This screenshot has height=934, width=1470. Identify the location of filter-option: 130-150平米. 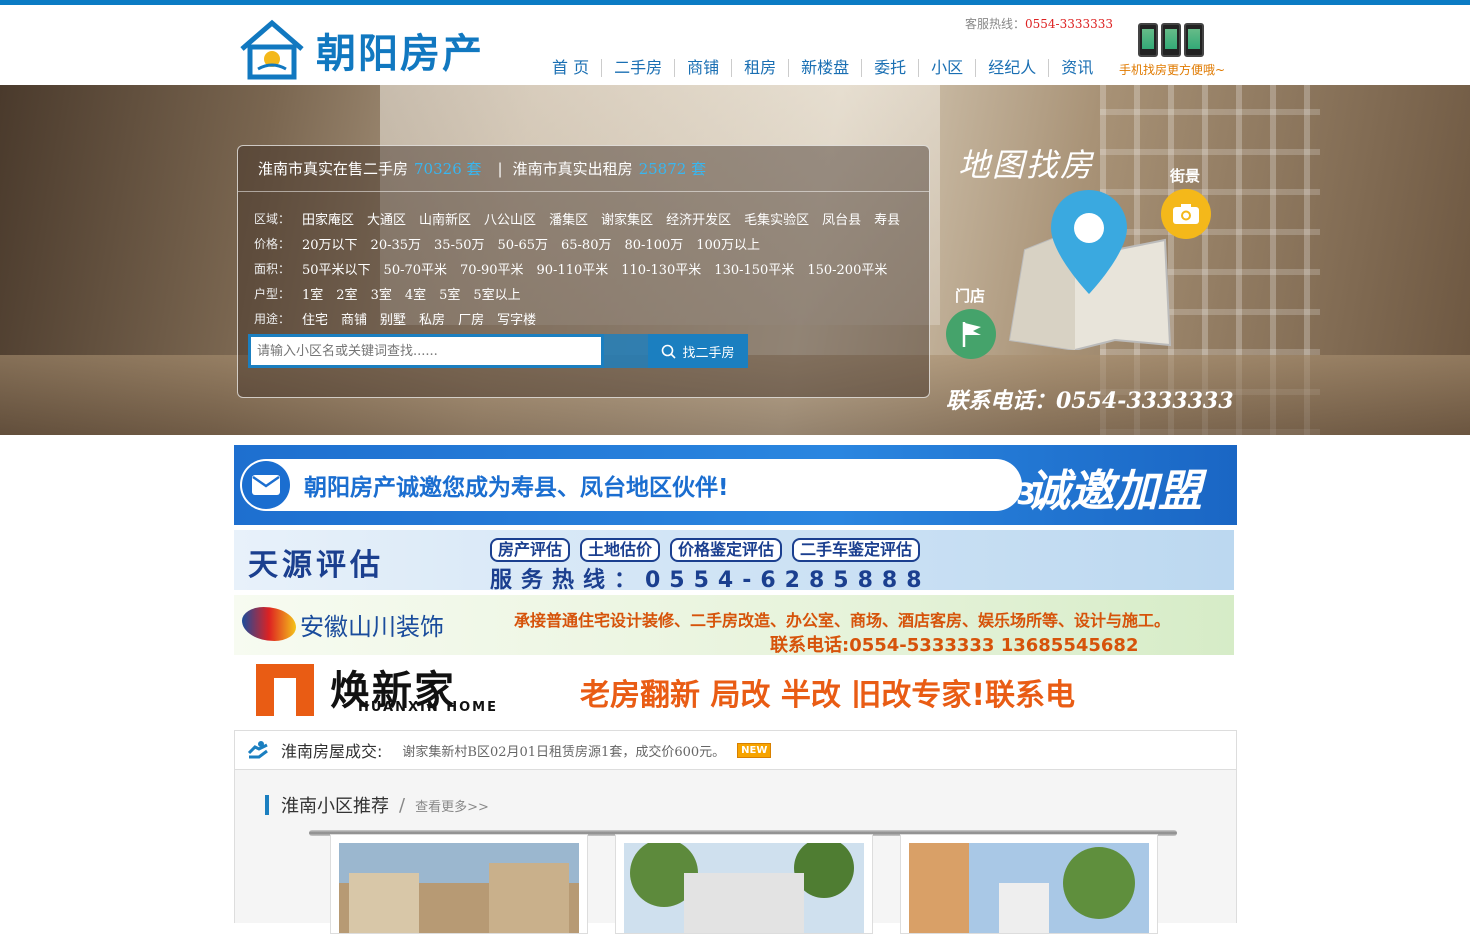
(754, 268).